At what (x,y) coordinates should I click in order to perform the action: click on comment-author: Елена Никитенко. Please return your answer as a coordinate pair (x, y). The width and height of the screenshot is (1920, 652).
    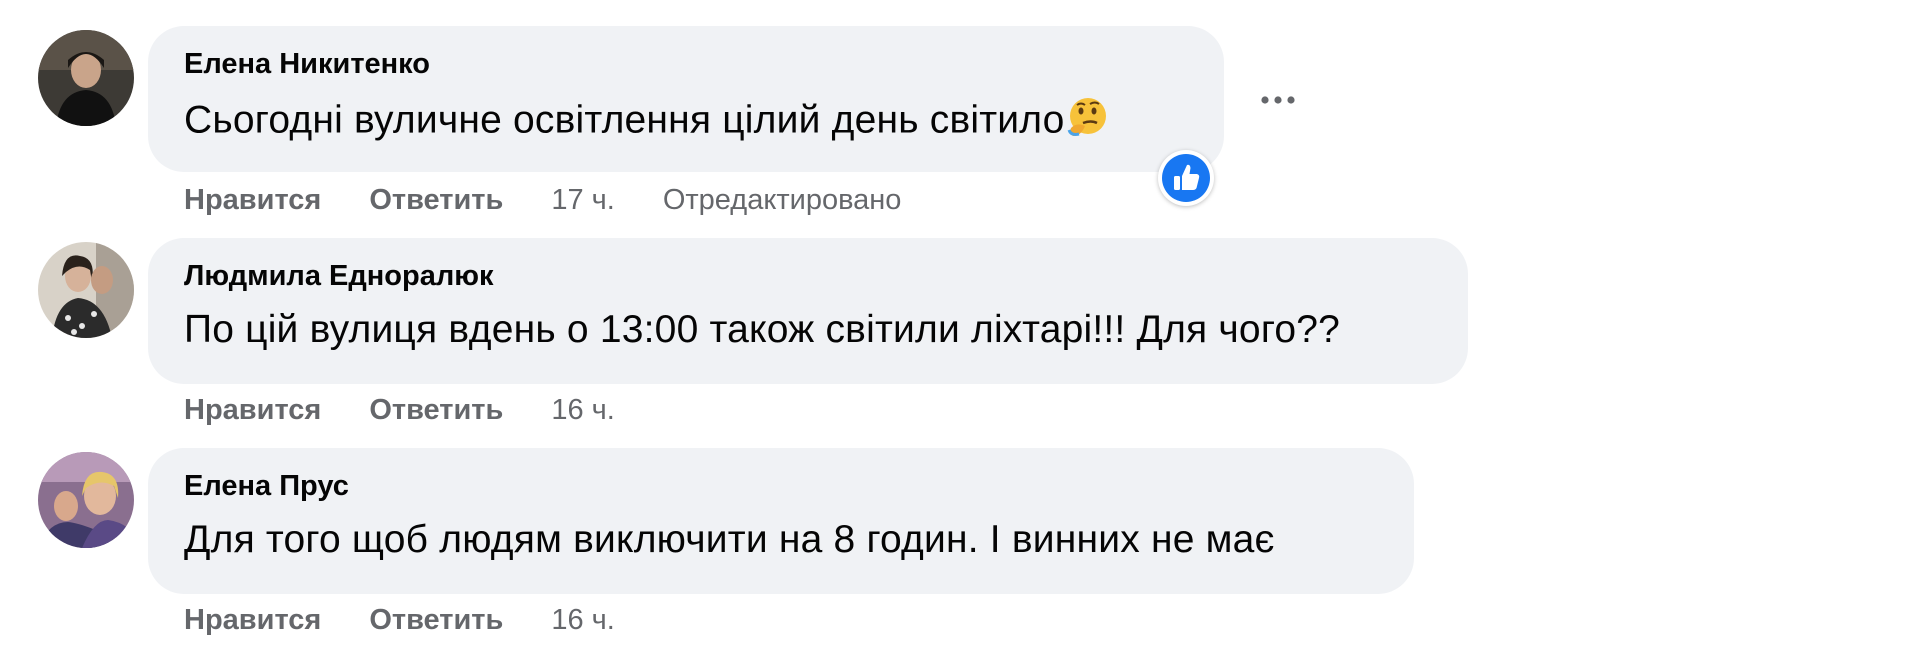
    Looking at the image, I should click on (307, 64).